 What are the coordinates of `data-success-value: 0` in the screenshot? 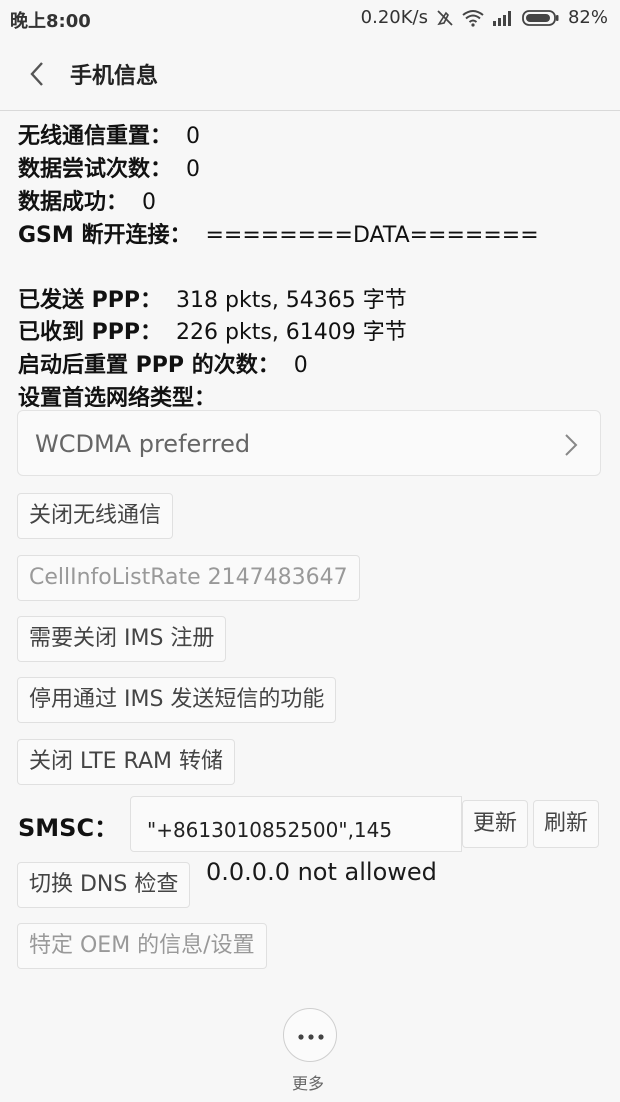 It's located at (149, 202).